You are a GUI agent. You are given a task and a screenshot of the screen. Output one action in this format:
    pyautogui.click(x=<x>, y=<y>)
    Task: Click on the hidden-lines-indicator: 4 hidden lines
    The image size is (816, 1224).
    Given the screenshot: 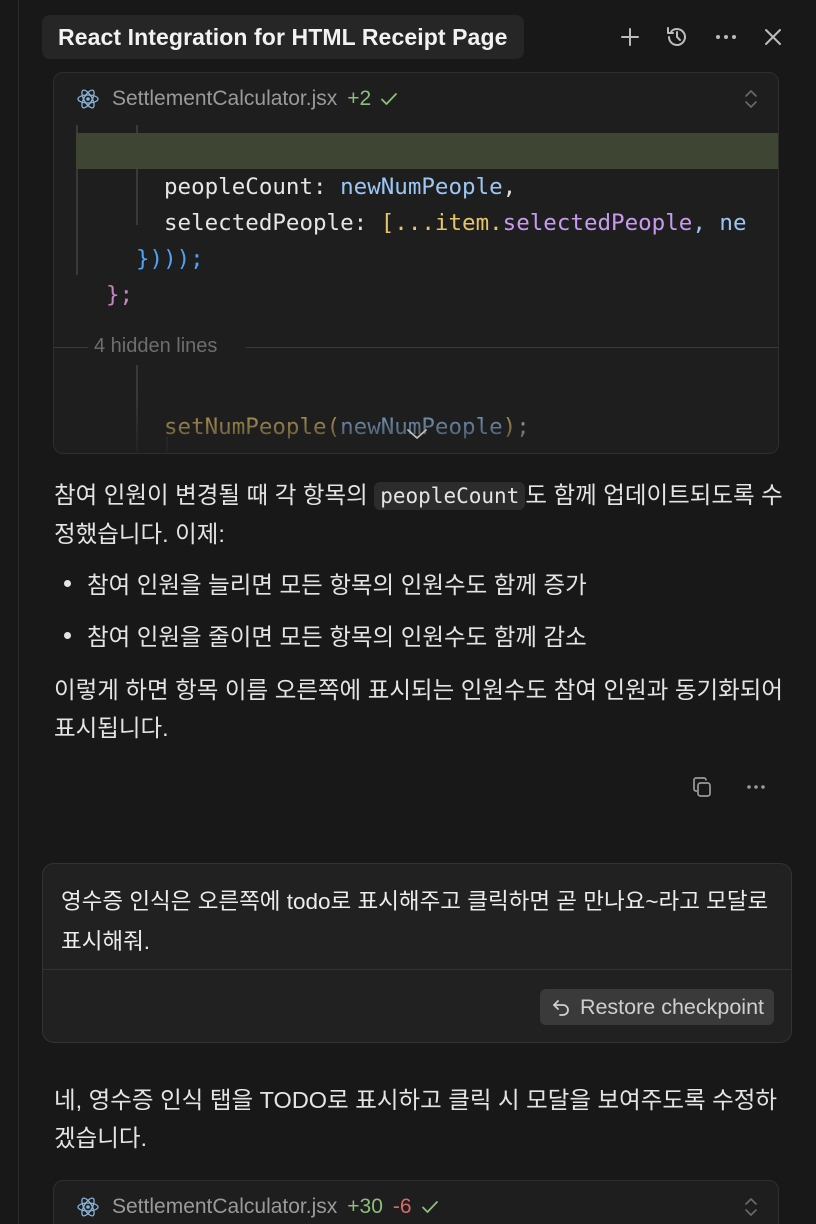 What is the action you would take?
    pyautogui.click(x=416, y=347)
    